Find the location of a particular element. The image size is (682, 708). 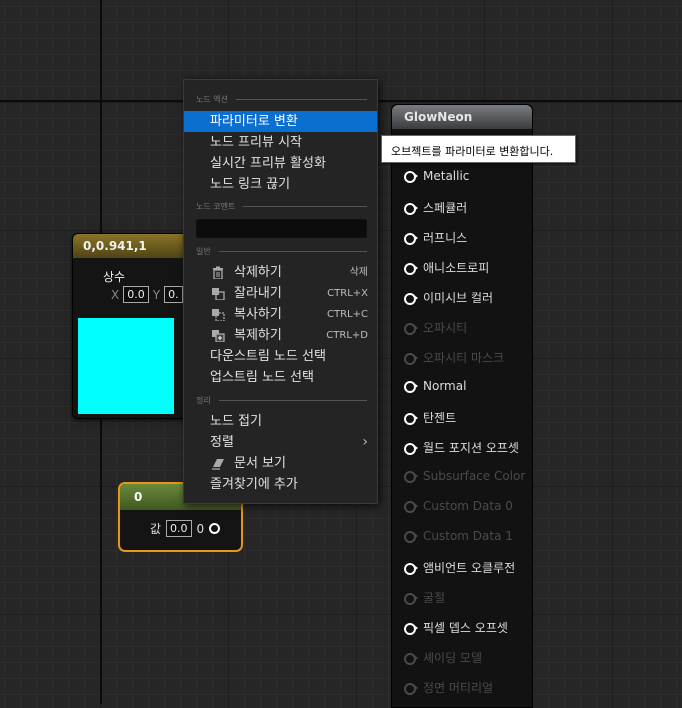

menu-item-label: 삭제하기 is located at coordinates (258, 272).